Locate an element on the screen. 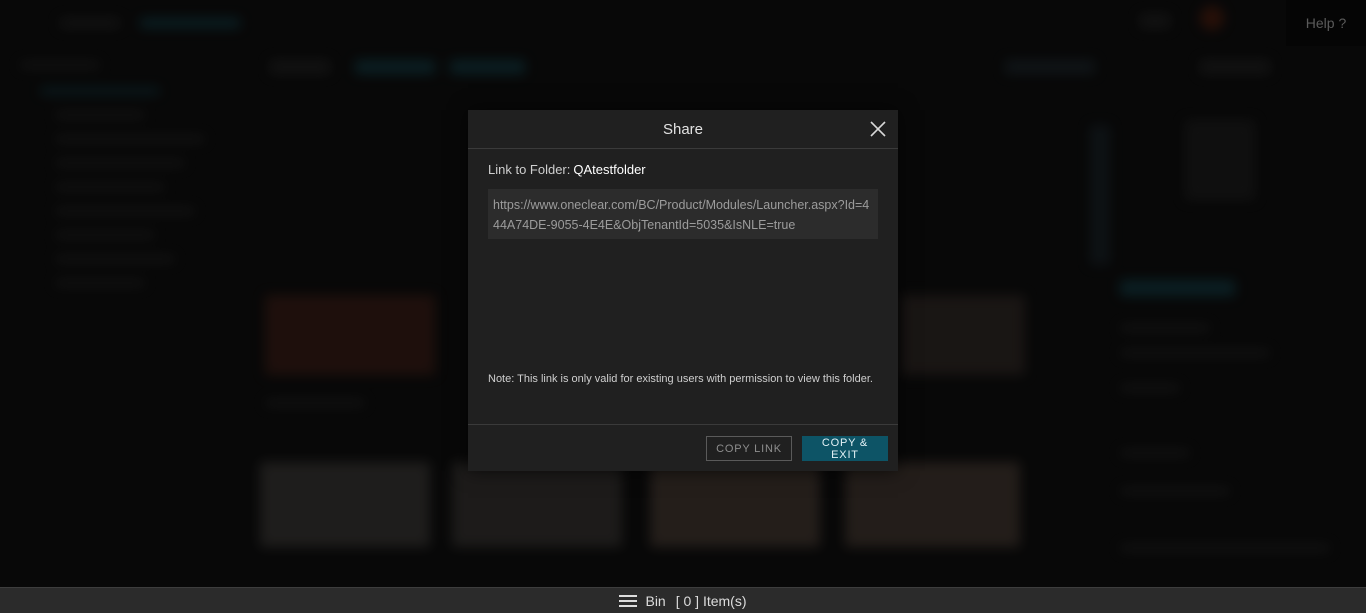 The height and width of the screenshot is (613, 1366). copy-link-button: COPY LINK is located at coordinates (749, 448).